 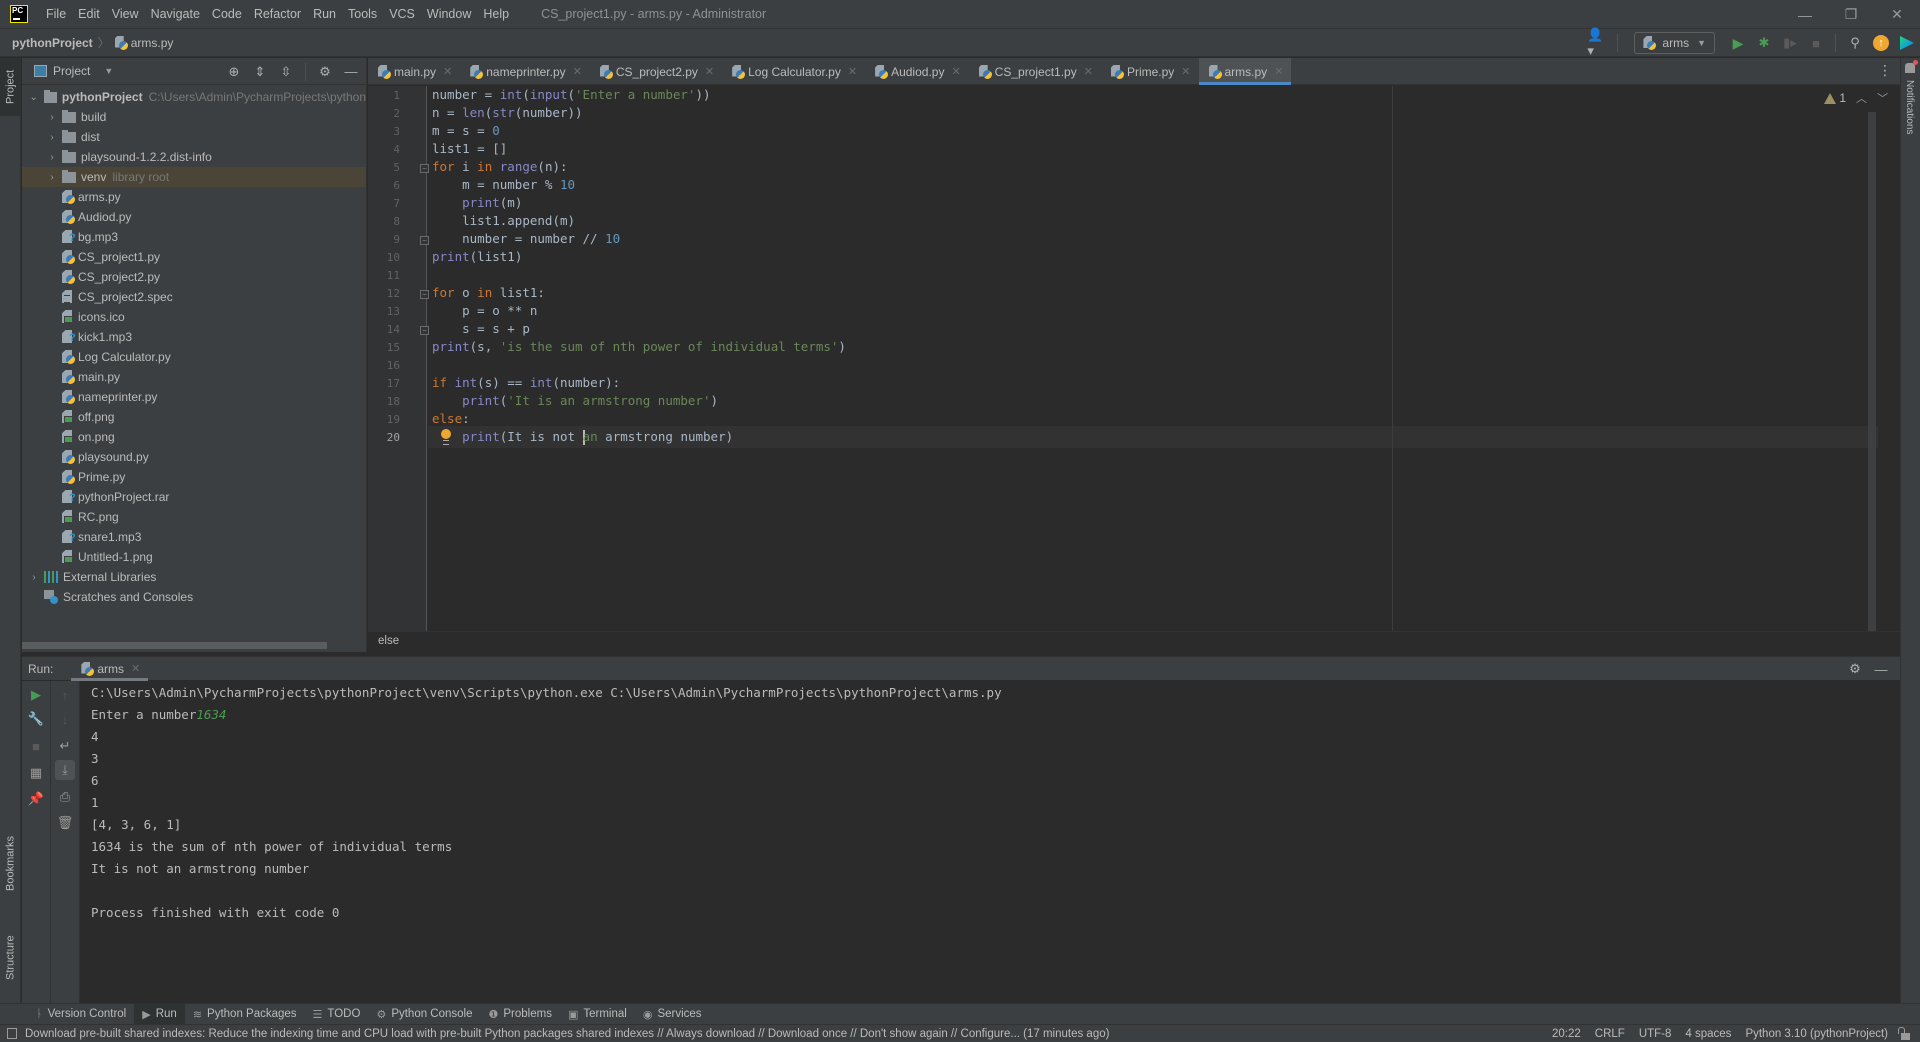 I want to click on editor-tab: Log Calculator.py ✕, so click(x=793, y=71).